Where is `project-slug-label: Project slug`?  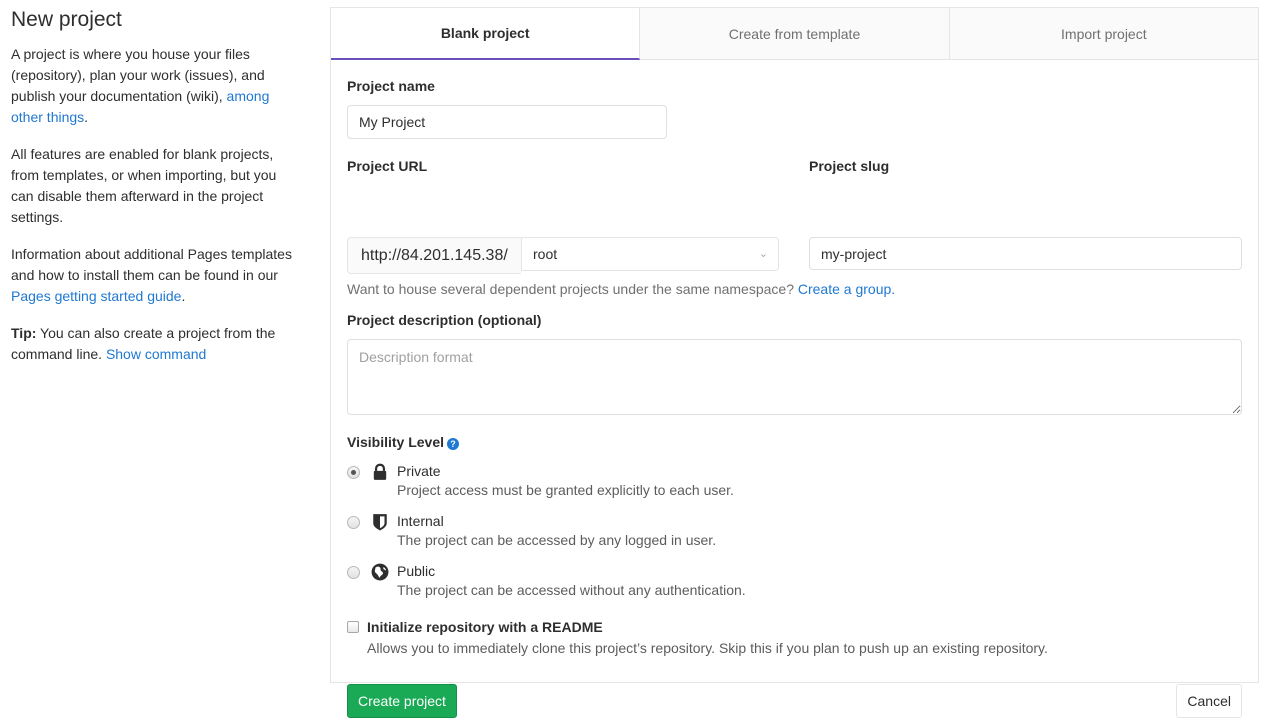
project-slug-label: Project slug is located at coordinates (849, 166).